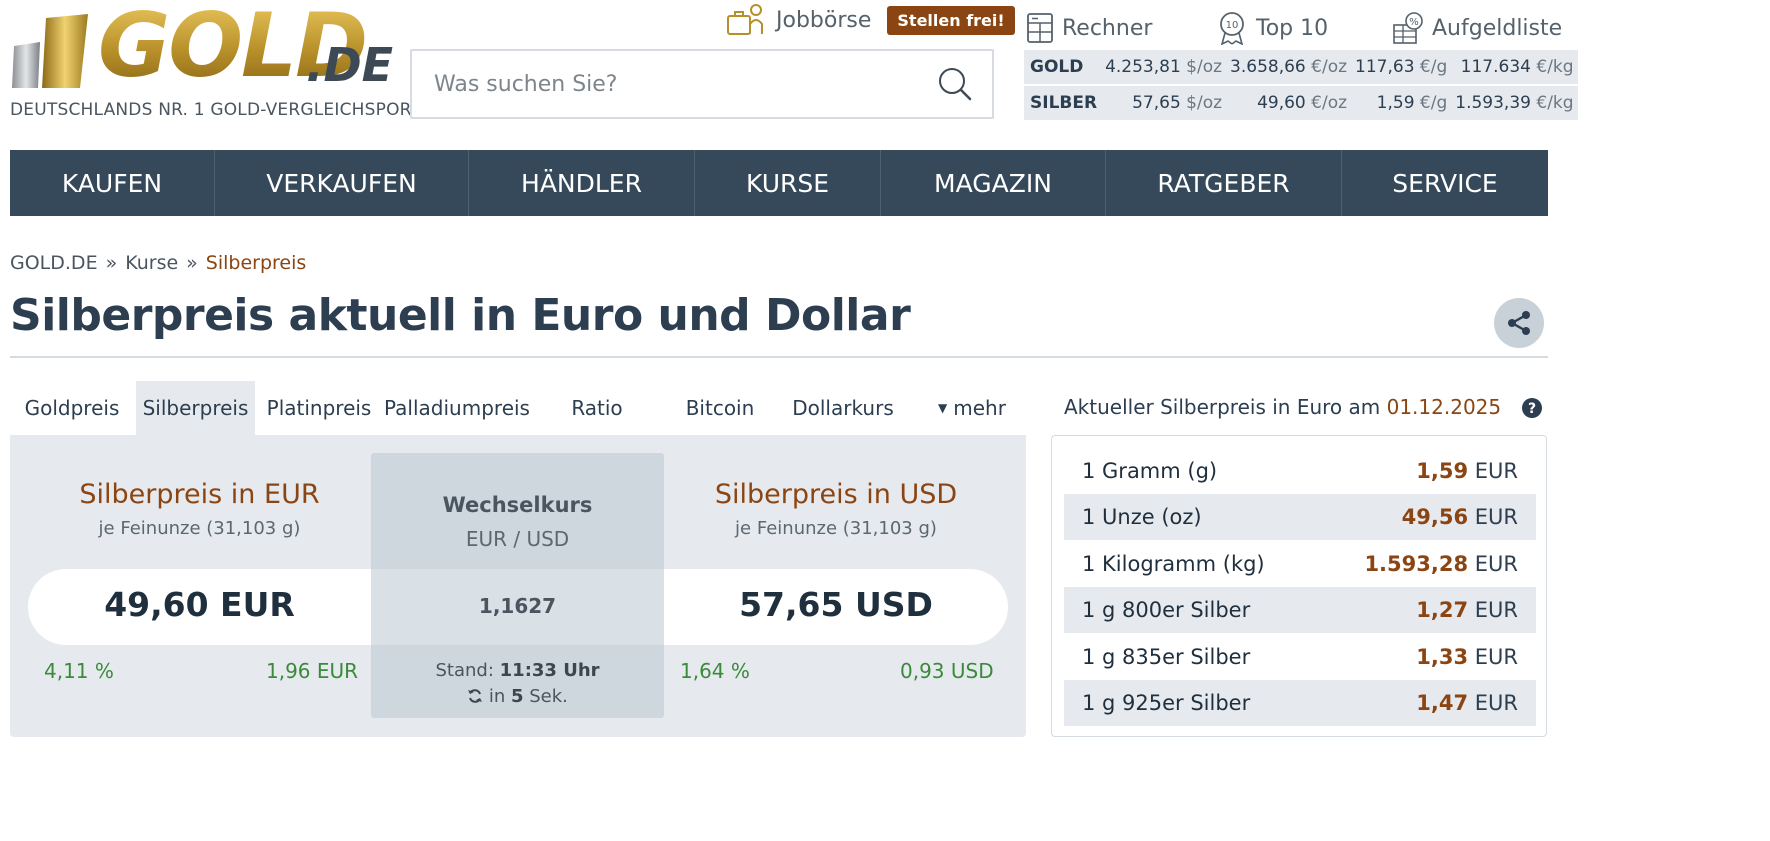 This screenshot has width=1770, height=841. I want to click on tab-silberpreis: Silberpreis, so click(195, 408).